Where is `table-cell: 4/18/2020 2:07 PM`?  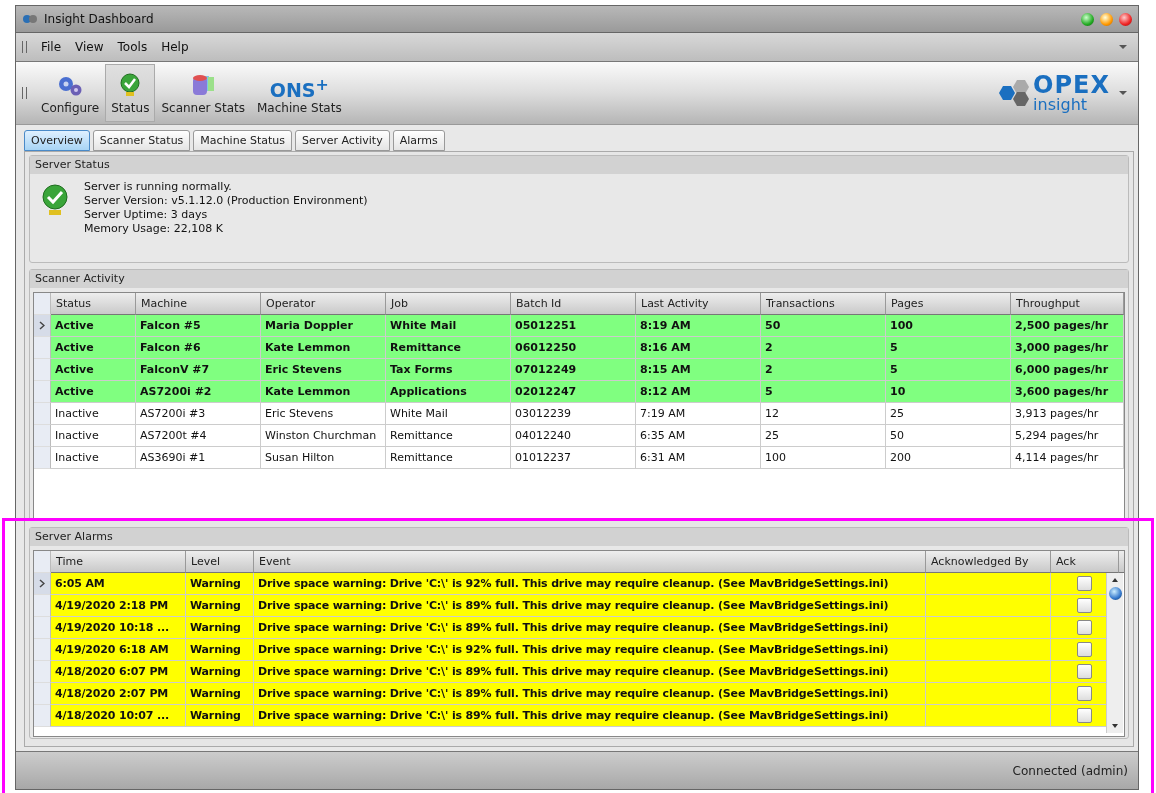
table-cell: 4/18/2020 2:07 PM is located at coordinates (118, 694).